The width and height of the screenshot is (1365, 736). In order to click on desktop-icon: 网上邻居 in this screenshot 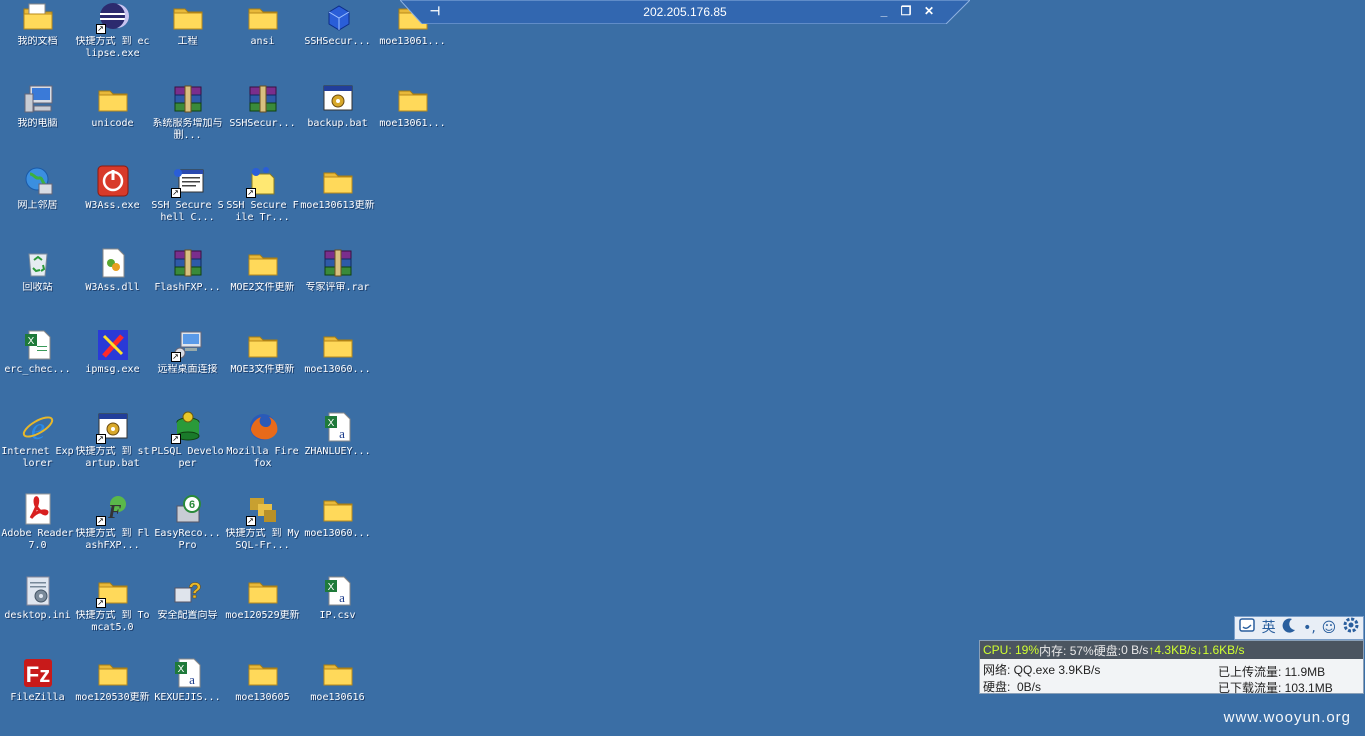, I will do `click(37, 204)`.